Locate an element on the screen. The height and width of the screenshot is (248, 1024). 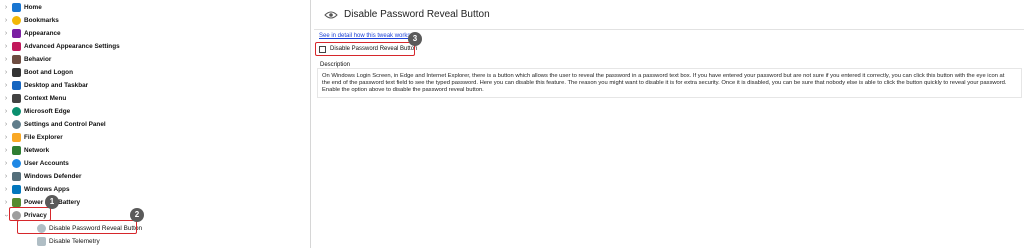
eye-icon is located at coordinates (331, 15).